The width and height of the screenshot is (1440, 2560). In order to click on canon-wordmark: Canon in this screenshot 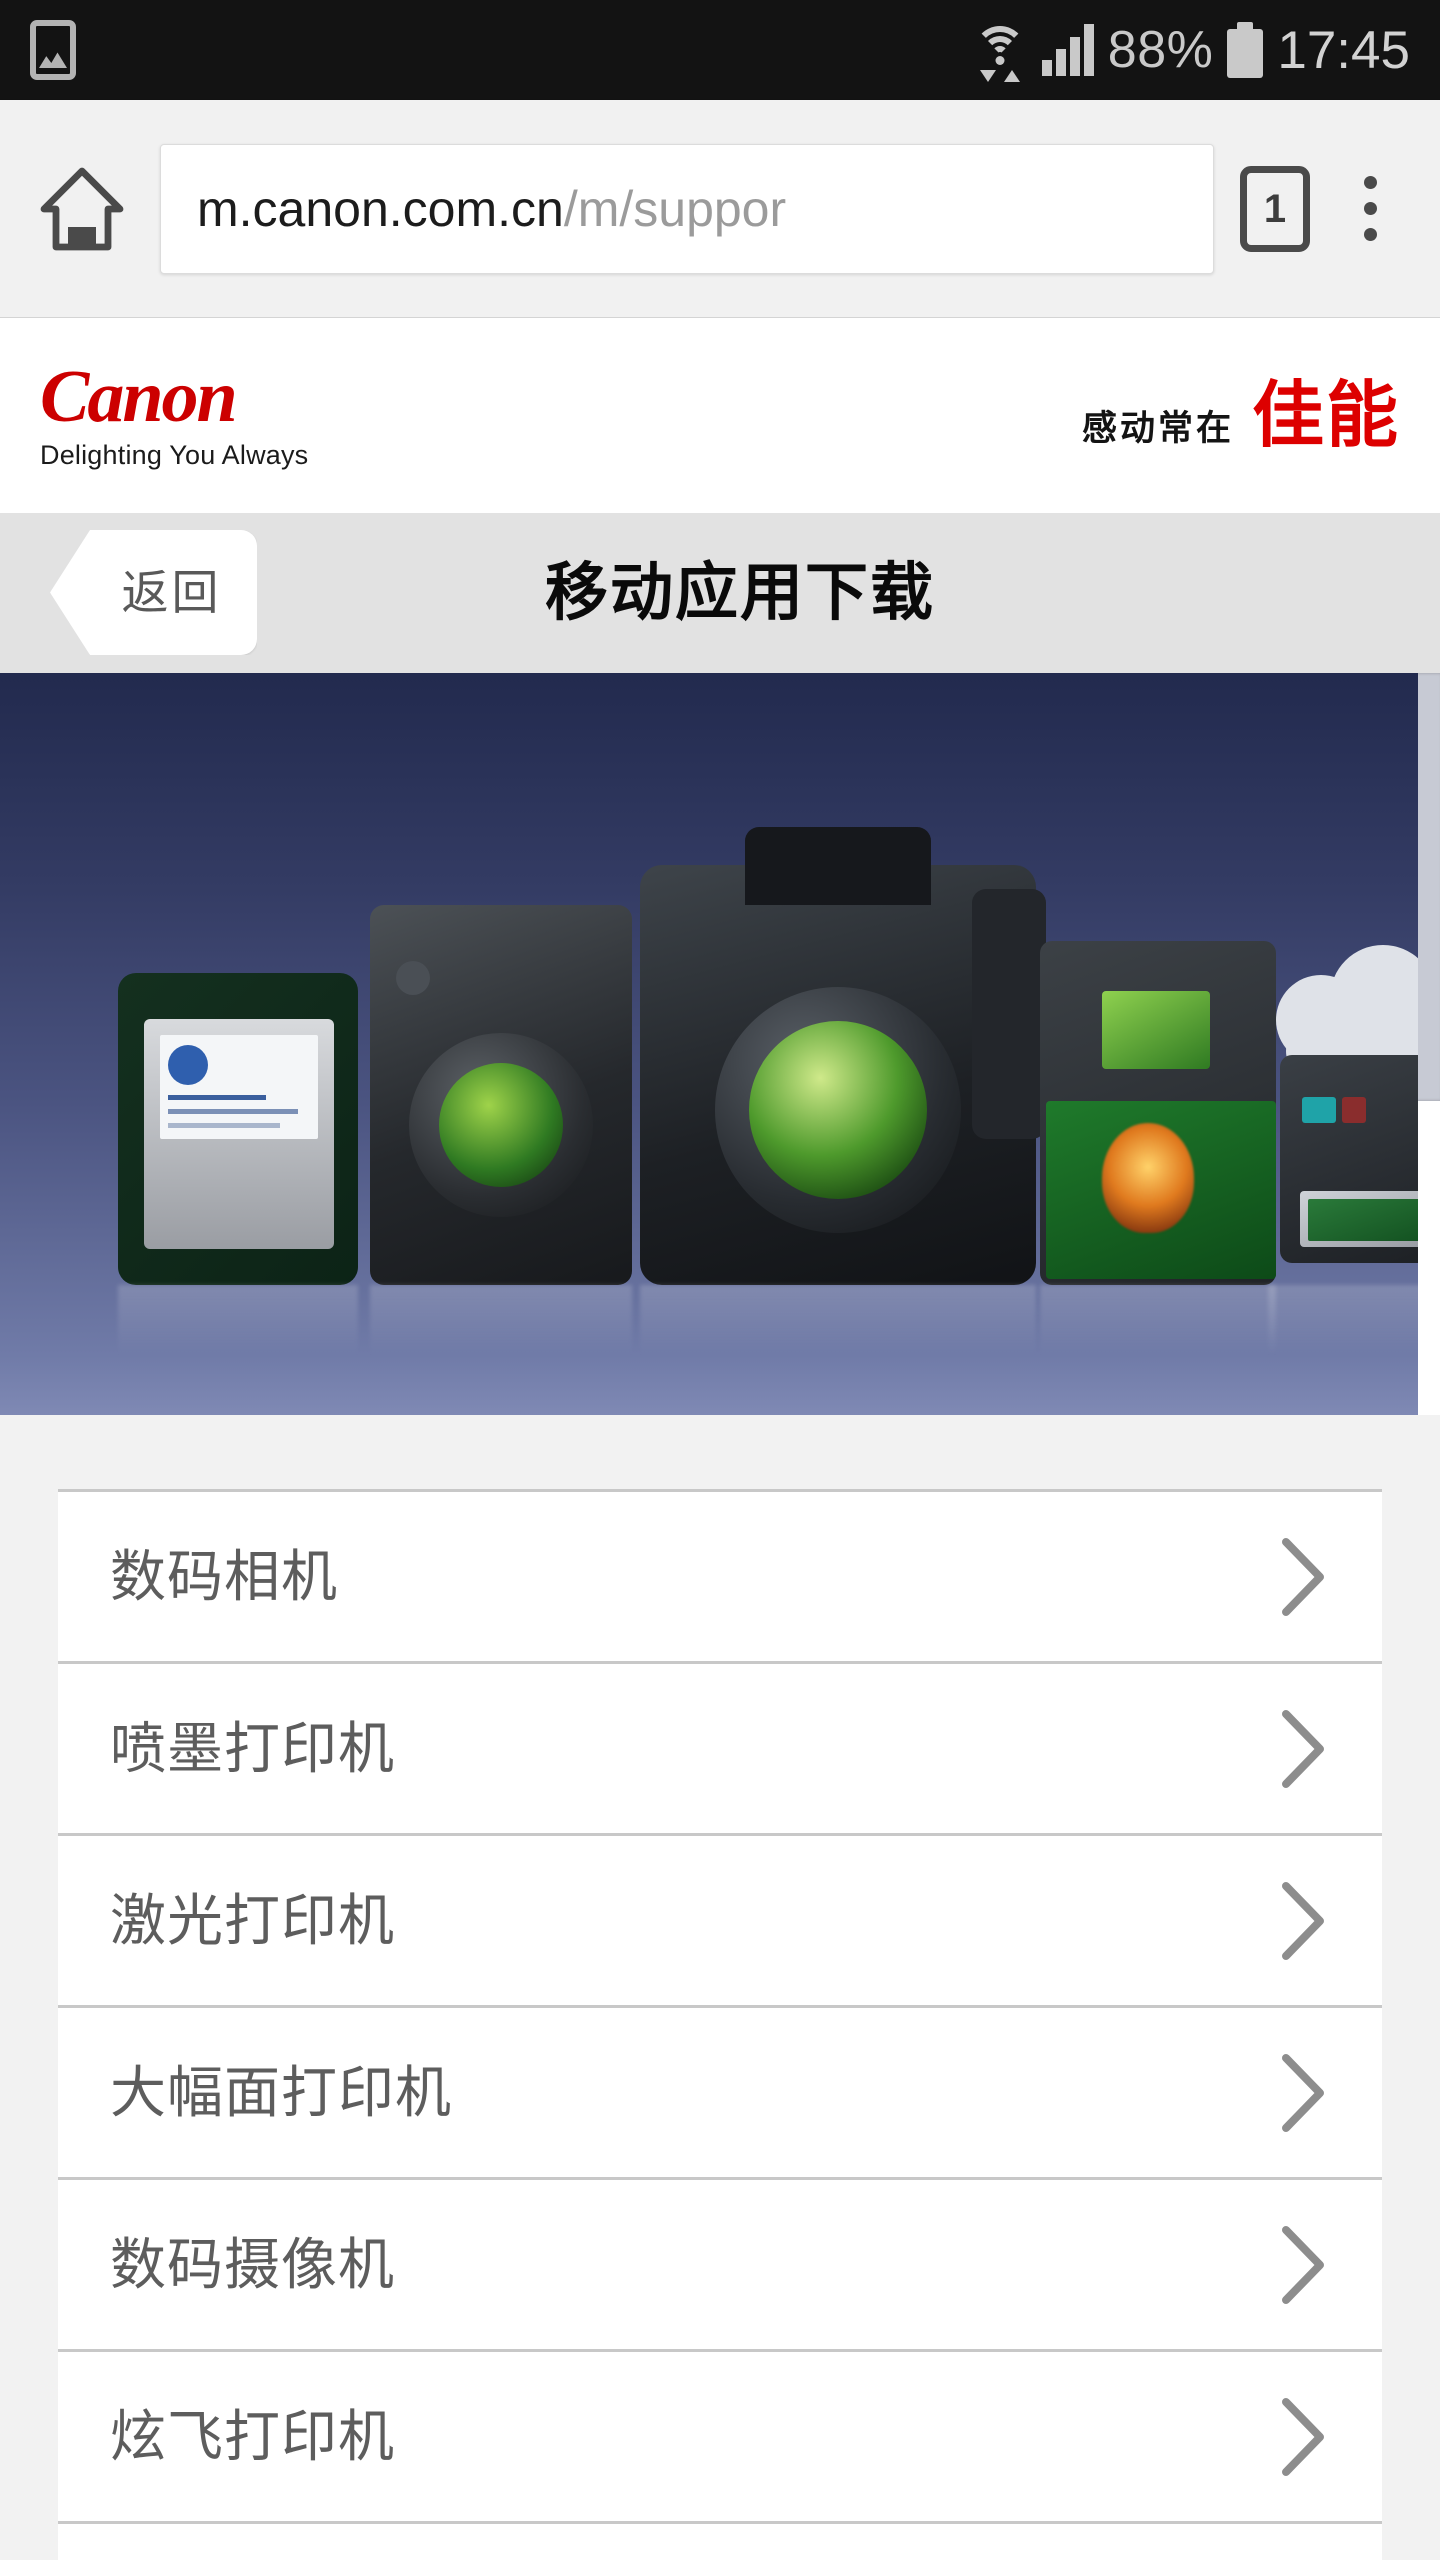, I will do `click(139, 396)`.